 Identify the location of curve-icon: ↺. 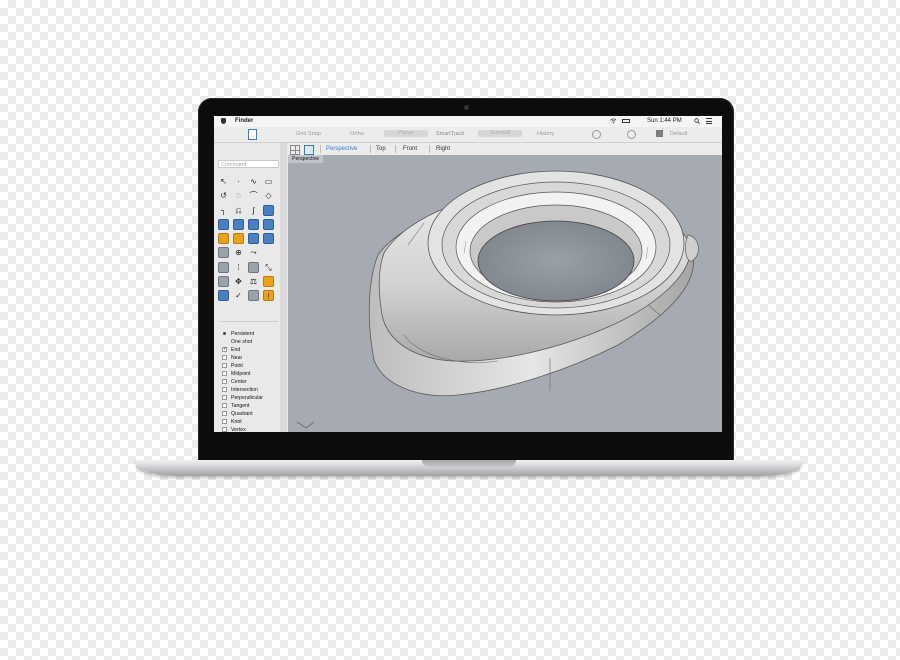
(223, 195).